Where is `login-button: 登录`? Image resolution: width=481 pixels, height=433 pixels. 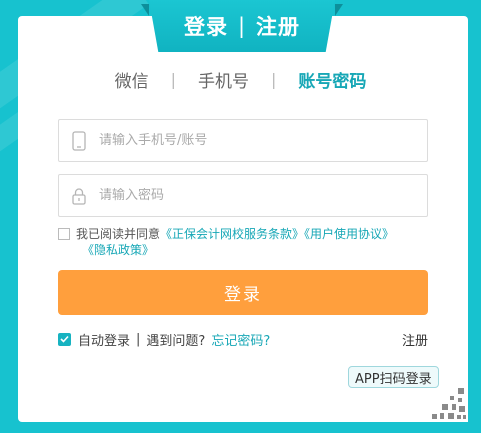
login-button: 登录 is located at coordinates (243, 292).